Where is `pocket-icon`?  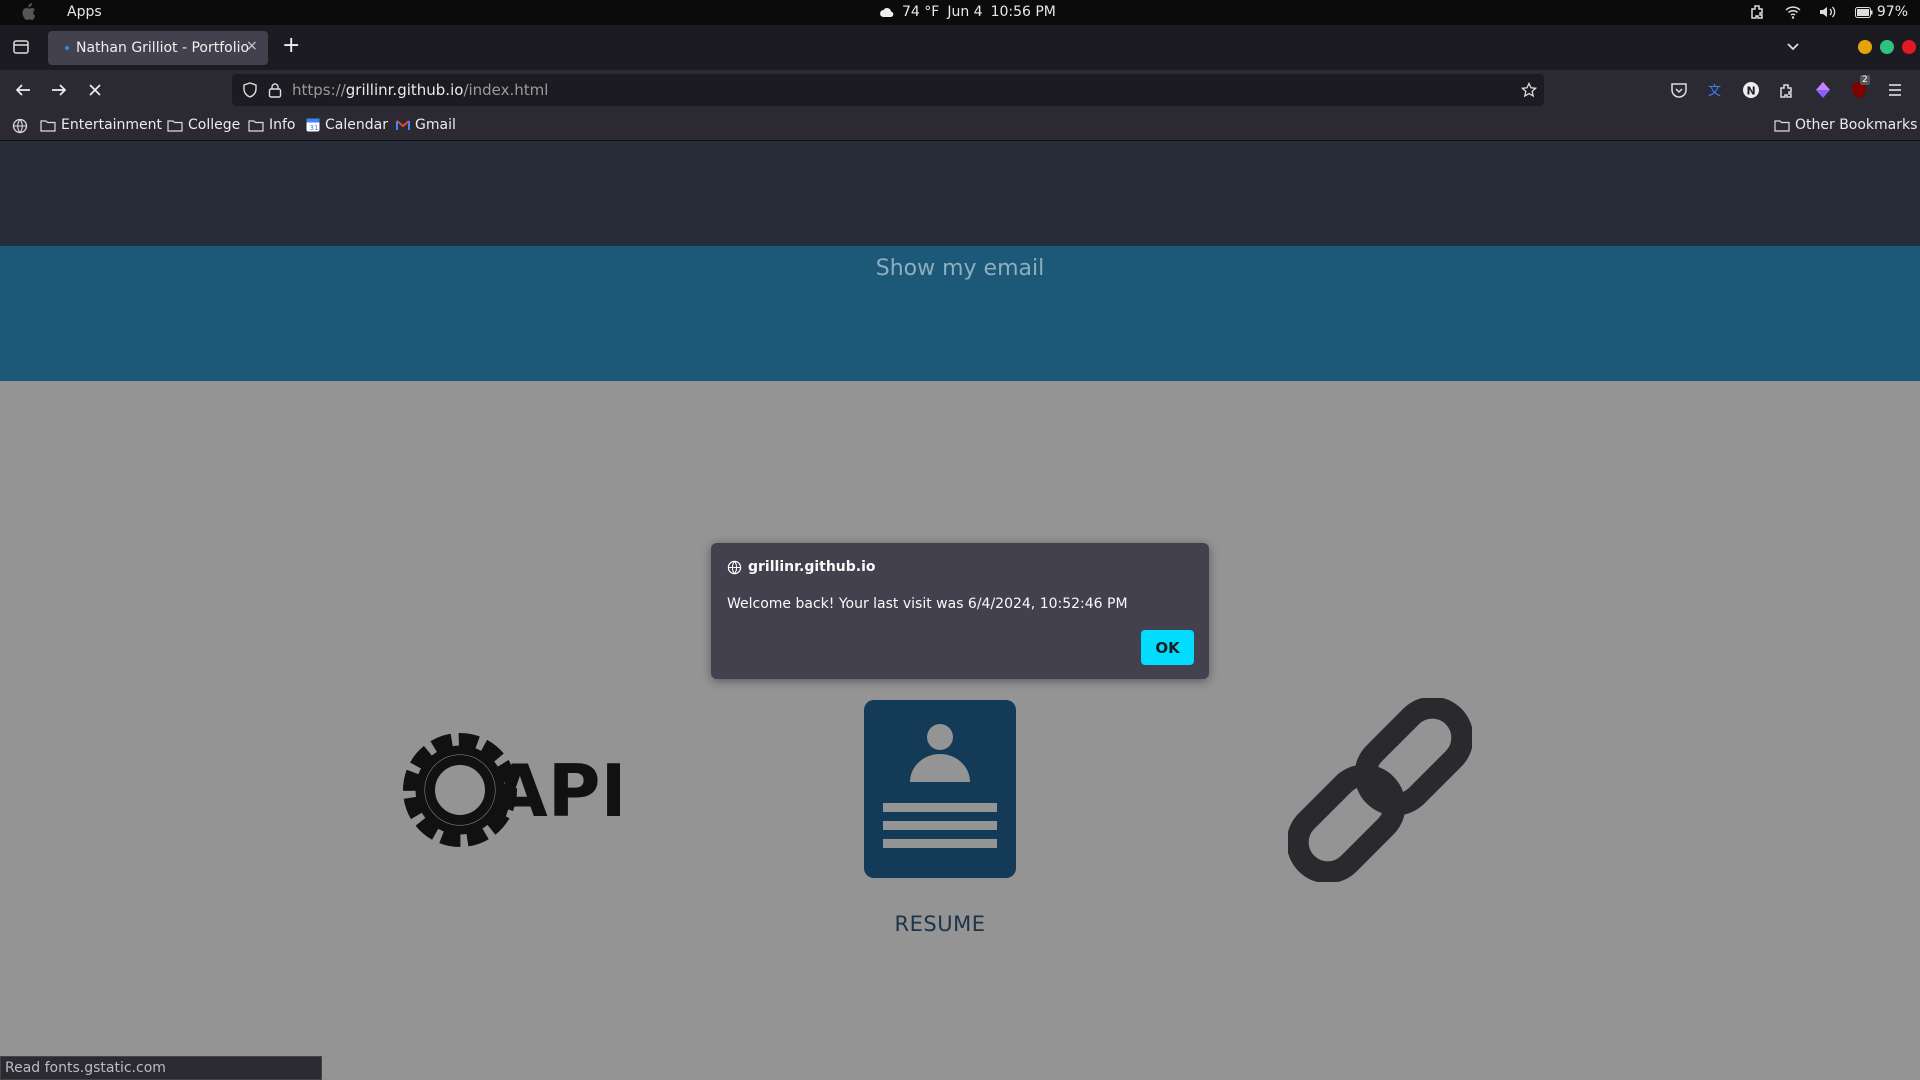 pocket-icon is located at coordinates (1679, 90).